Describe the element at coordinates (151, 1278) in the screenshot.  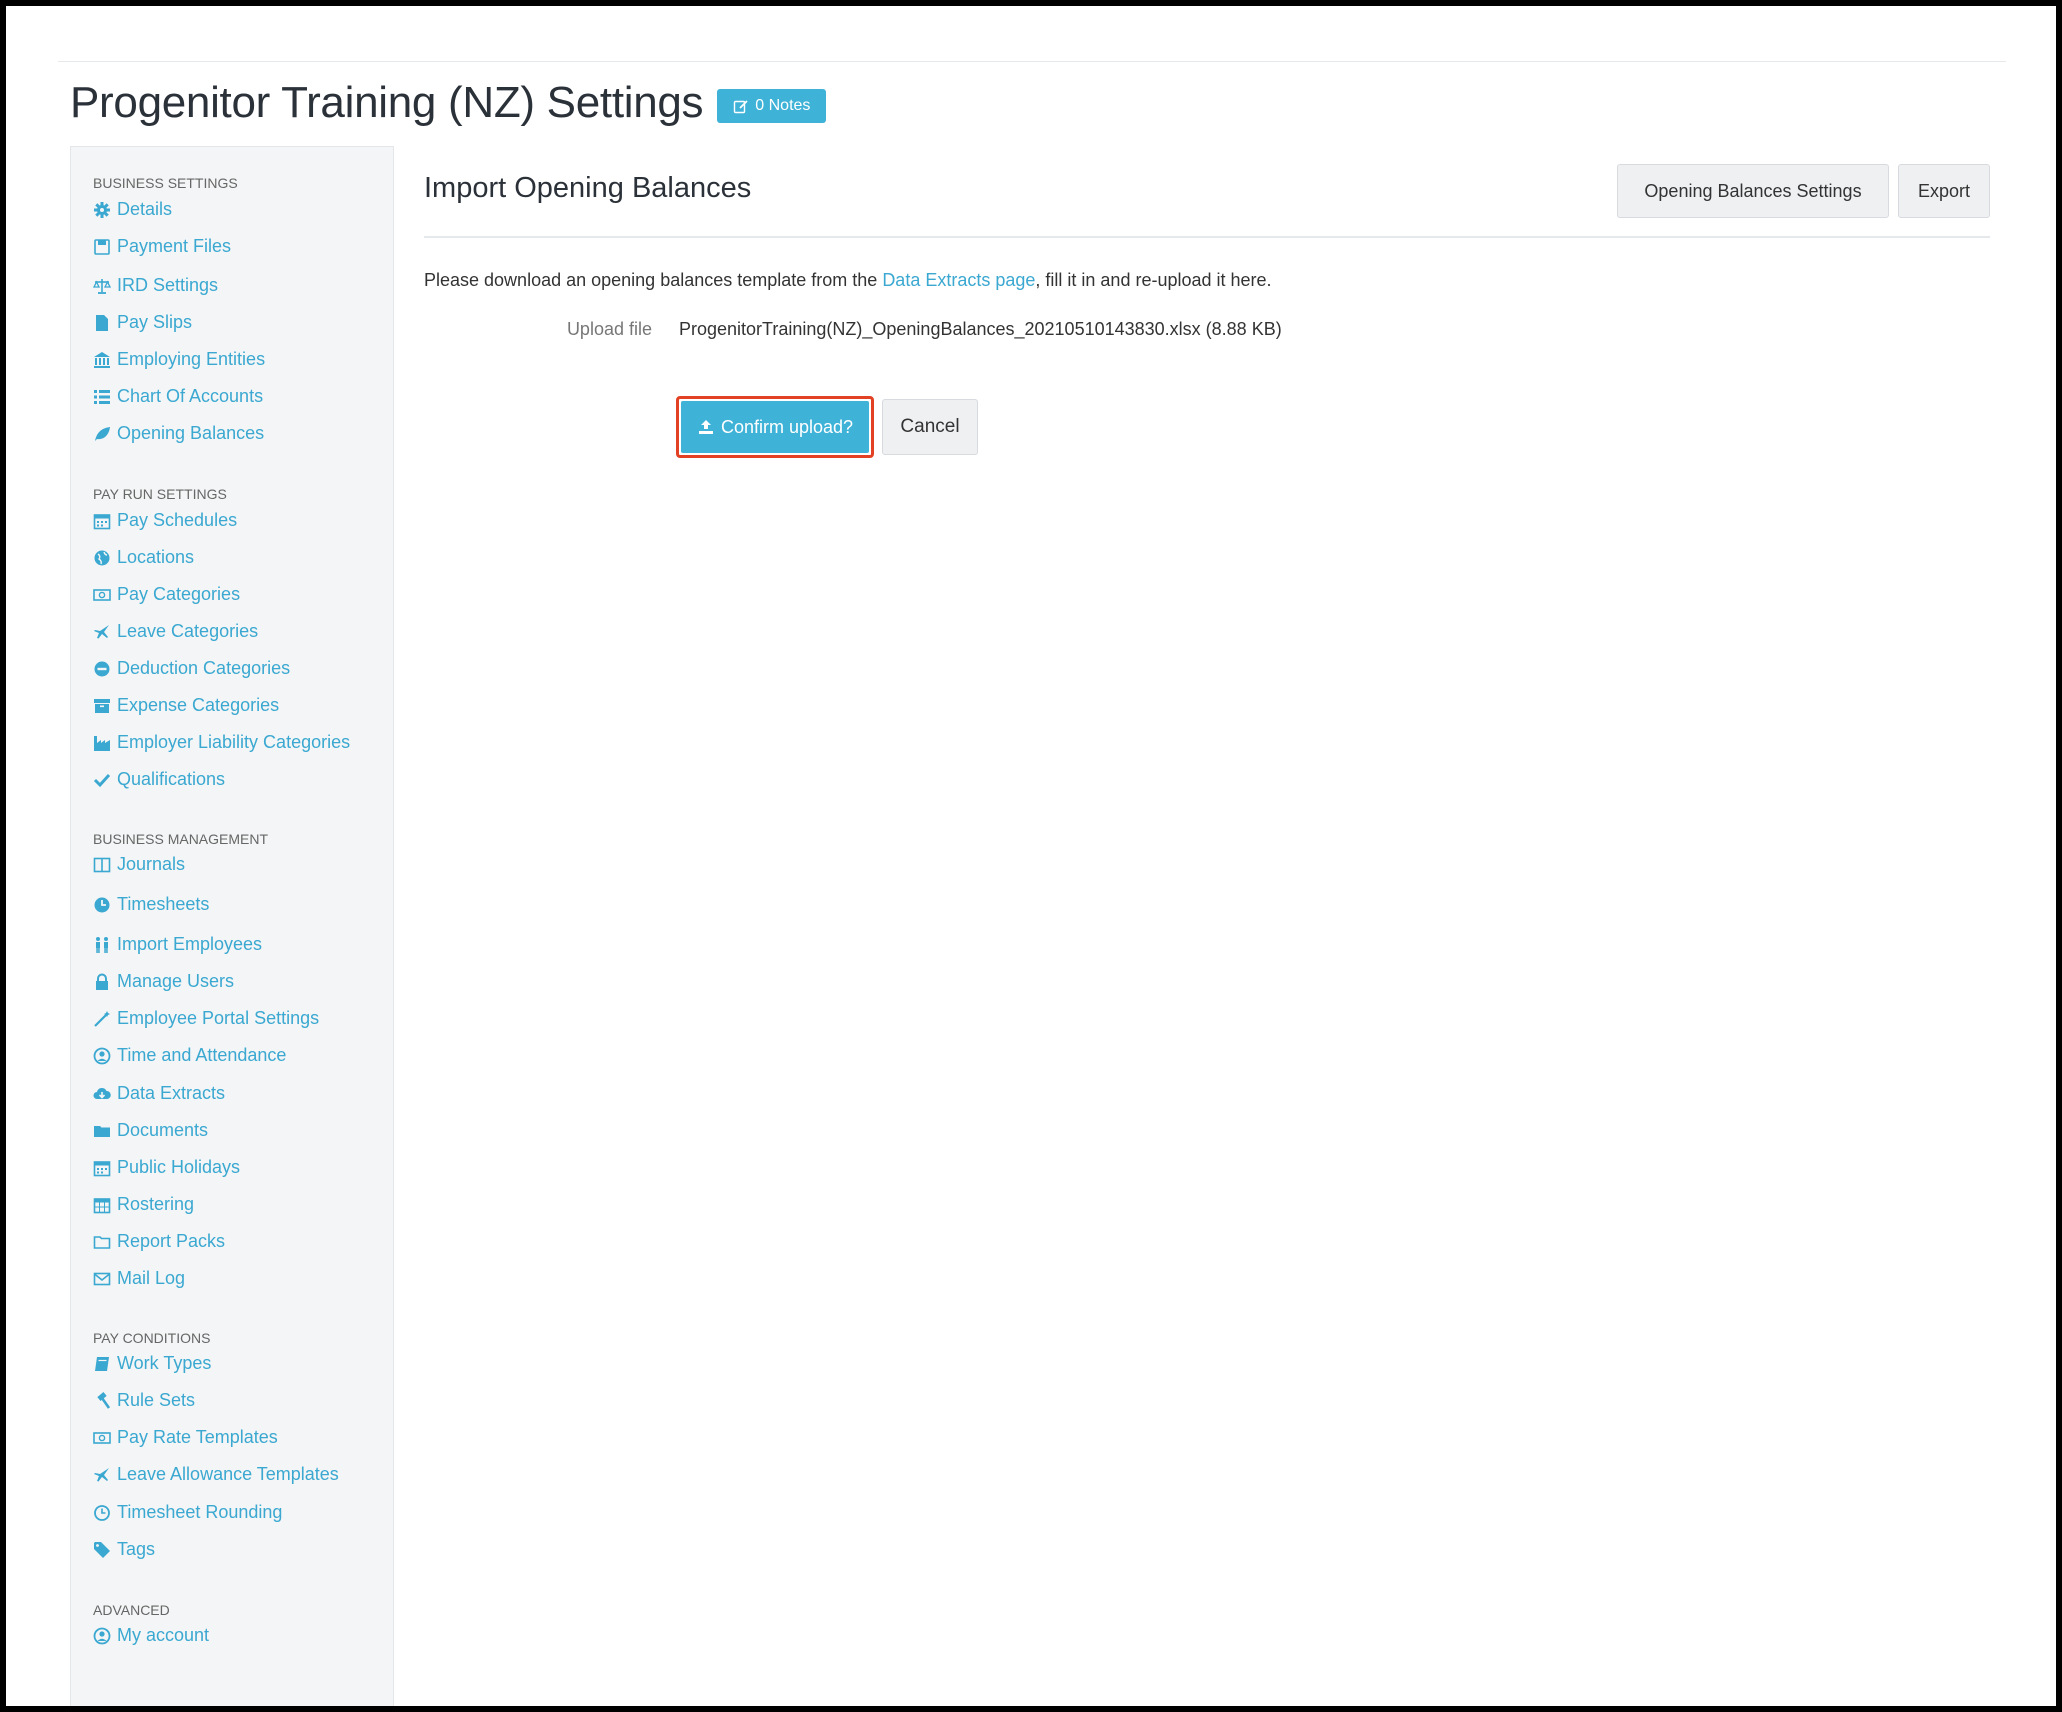
I see `sidebar-item-label: Mail Log` at that location.